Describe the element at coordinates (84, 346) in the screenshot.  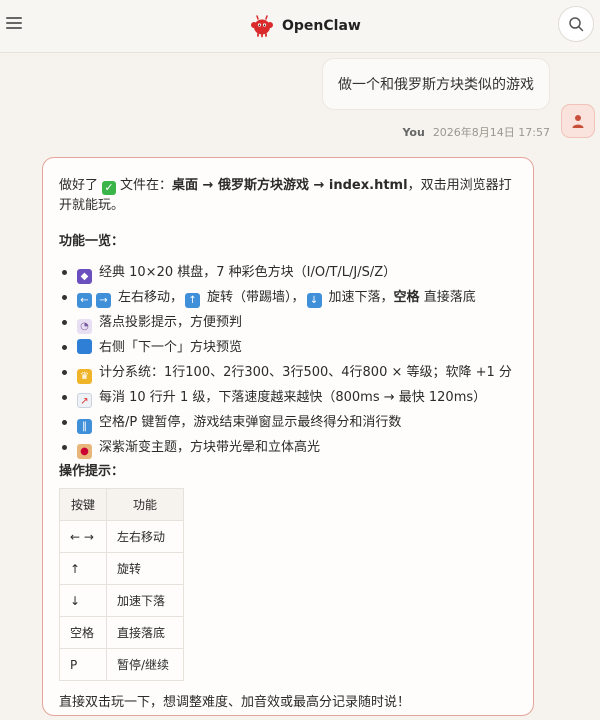
I see `blue-square-icon` at that location.